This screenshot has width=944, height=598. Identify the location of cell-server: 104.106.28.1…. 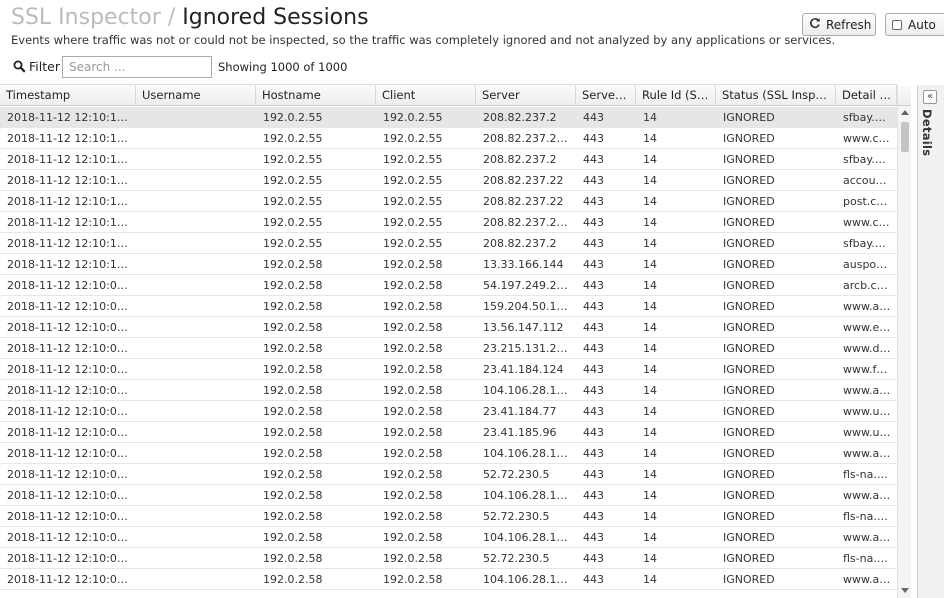
(525, 390).